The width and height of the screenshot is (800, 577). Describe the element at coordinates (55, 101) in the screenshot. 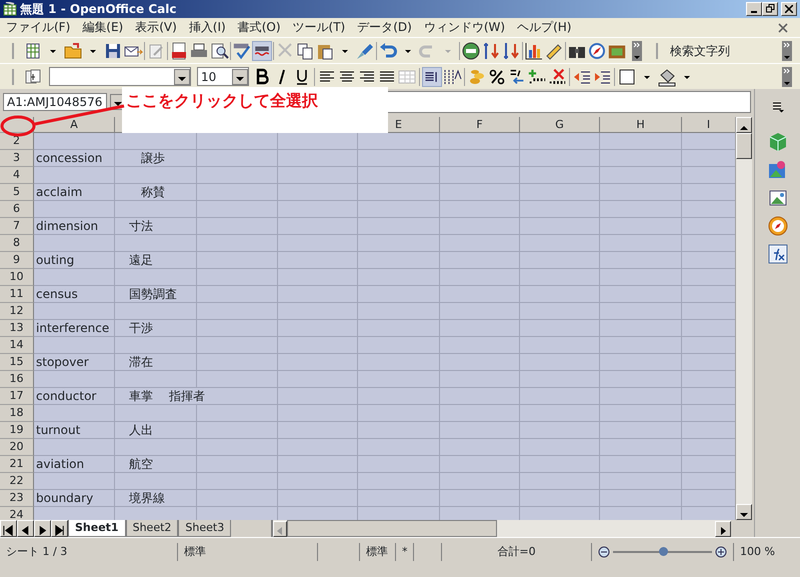

I see `name-box: A1:AMJ1048576` at that location.